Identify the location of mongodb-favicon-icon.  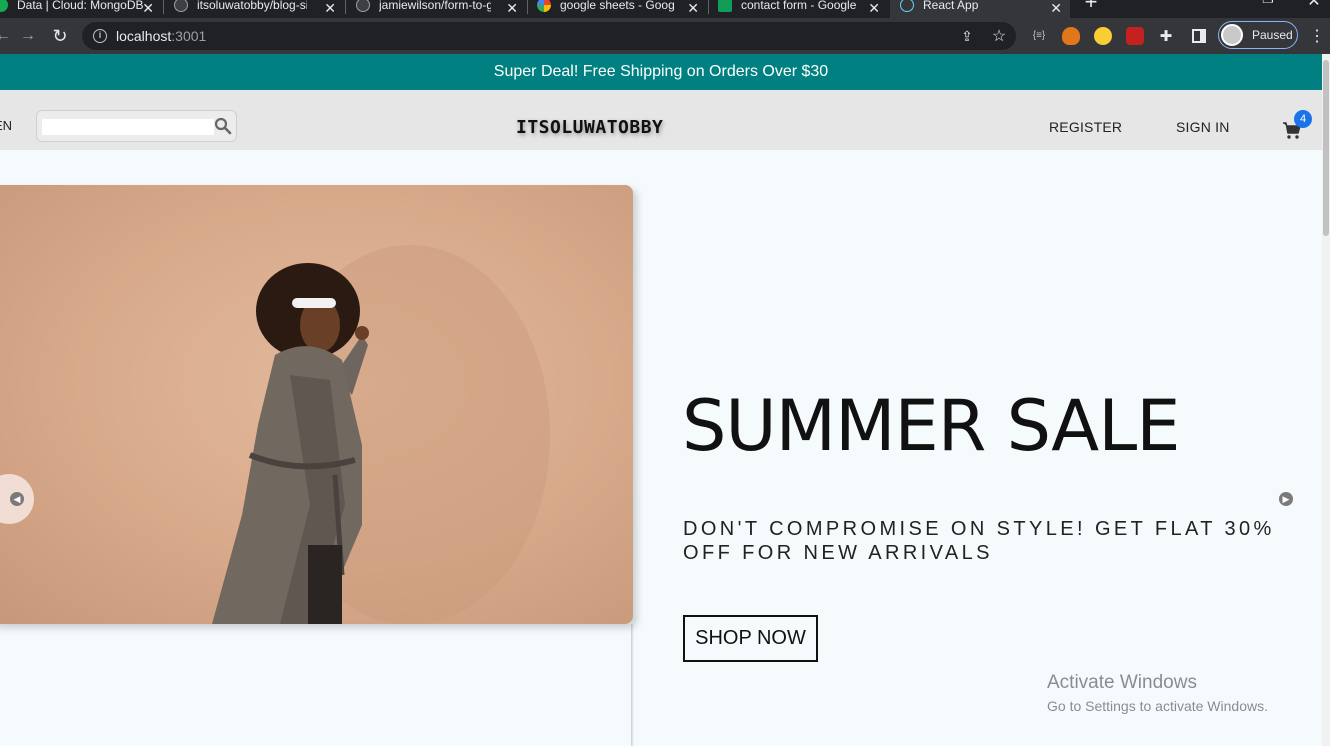
(4, 6).